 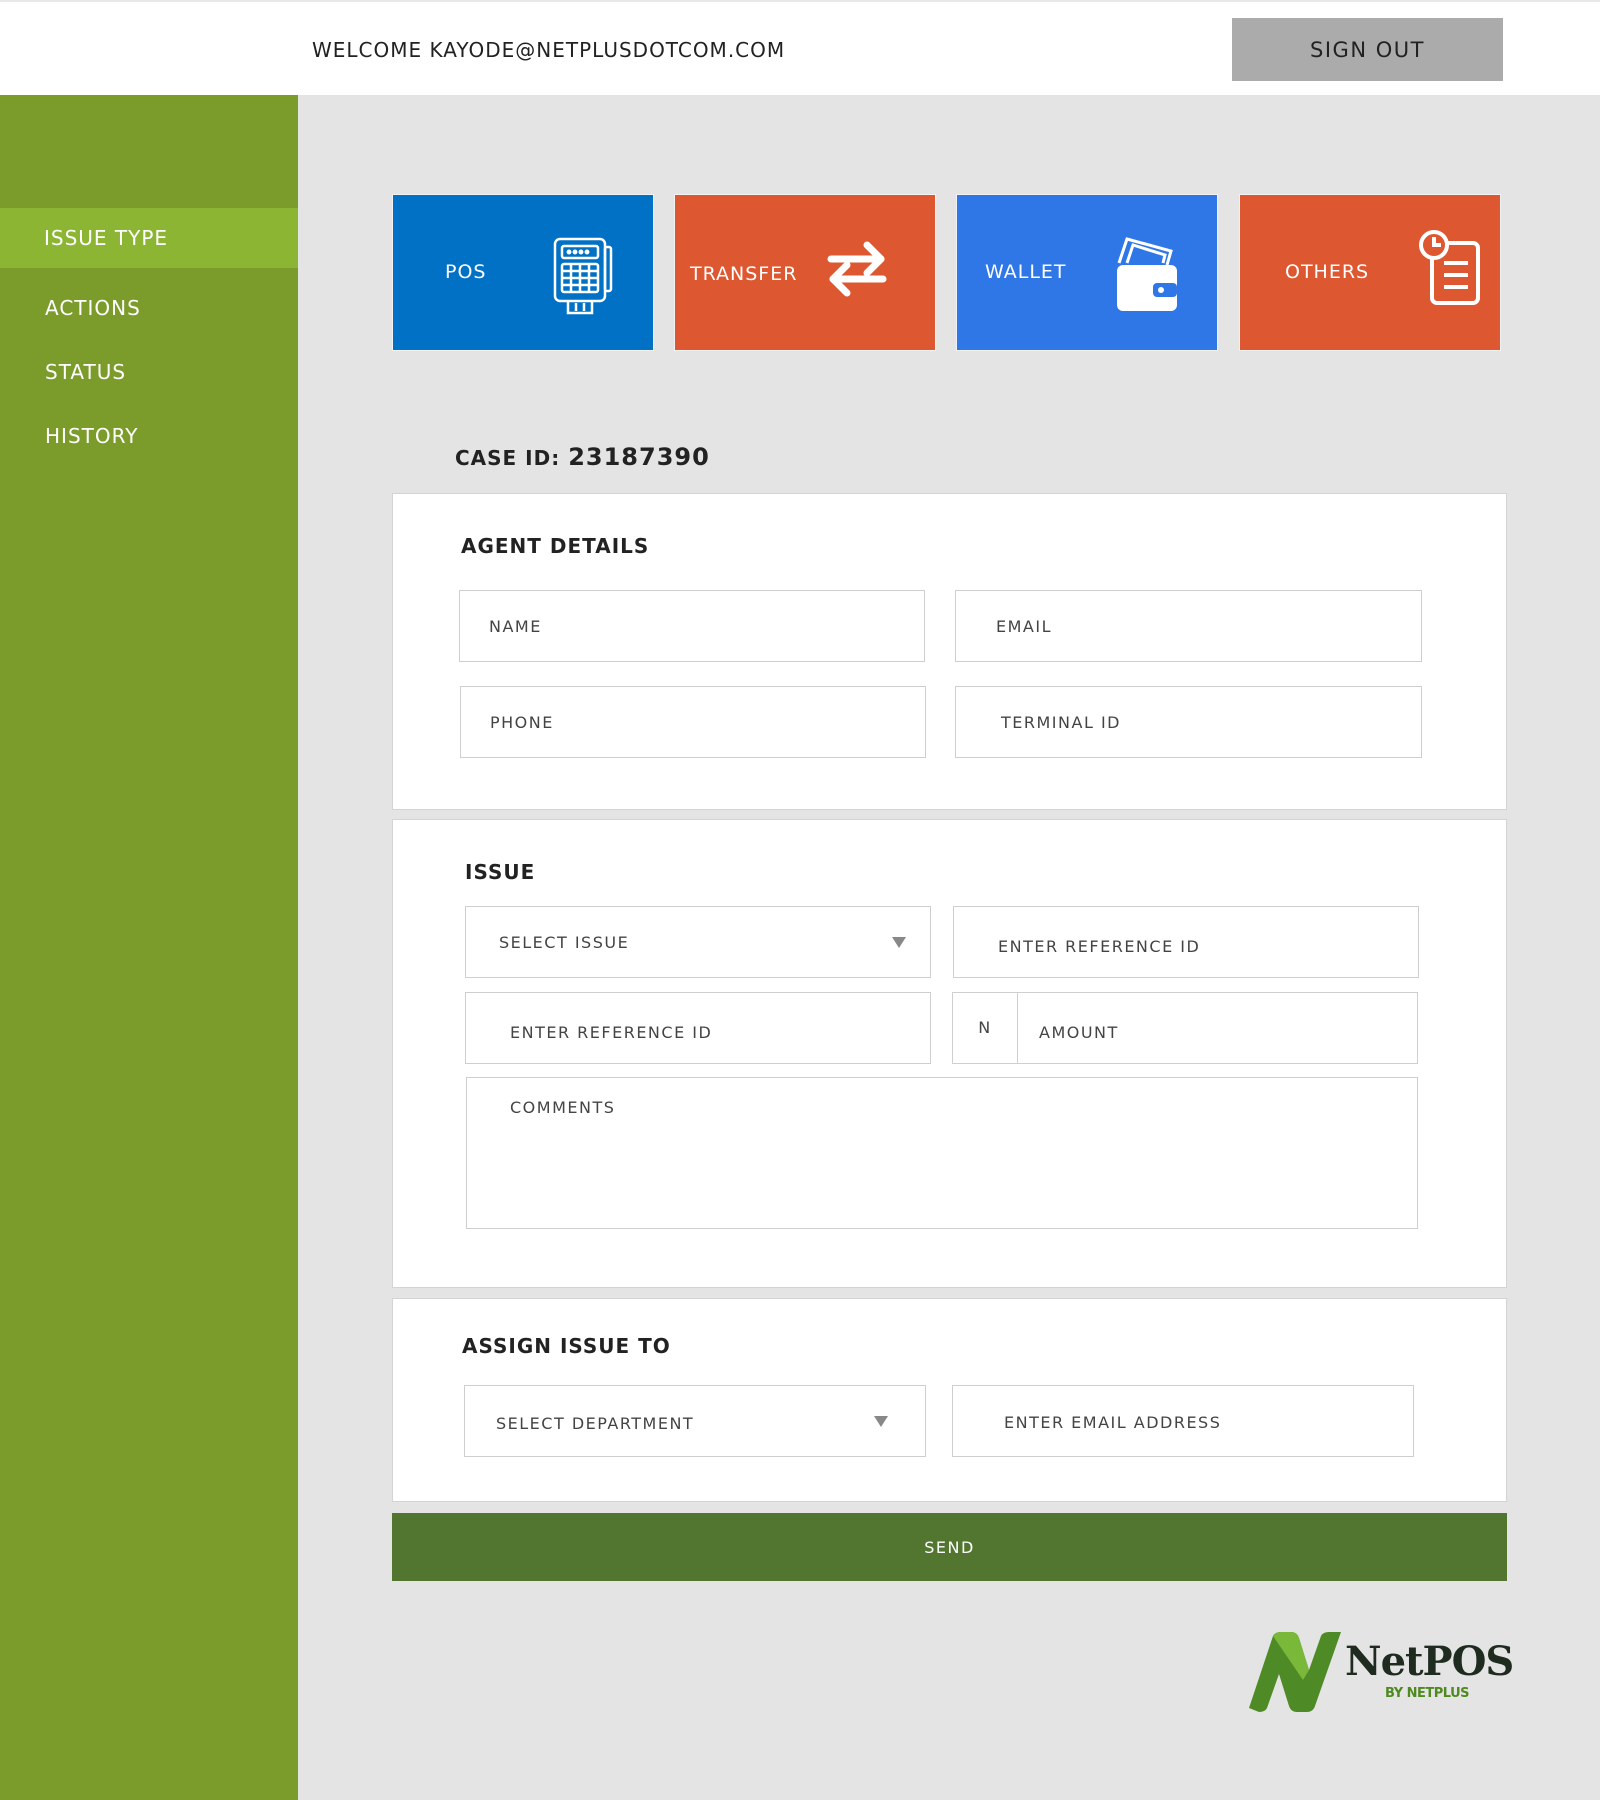 What do you see at coordinates (857, 269) in the screenshot?
I see `transfer-arrows-icon` at bounding box center [857, 269].